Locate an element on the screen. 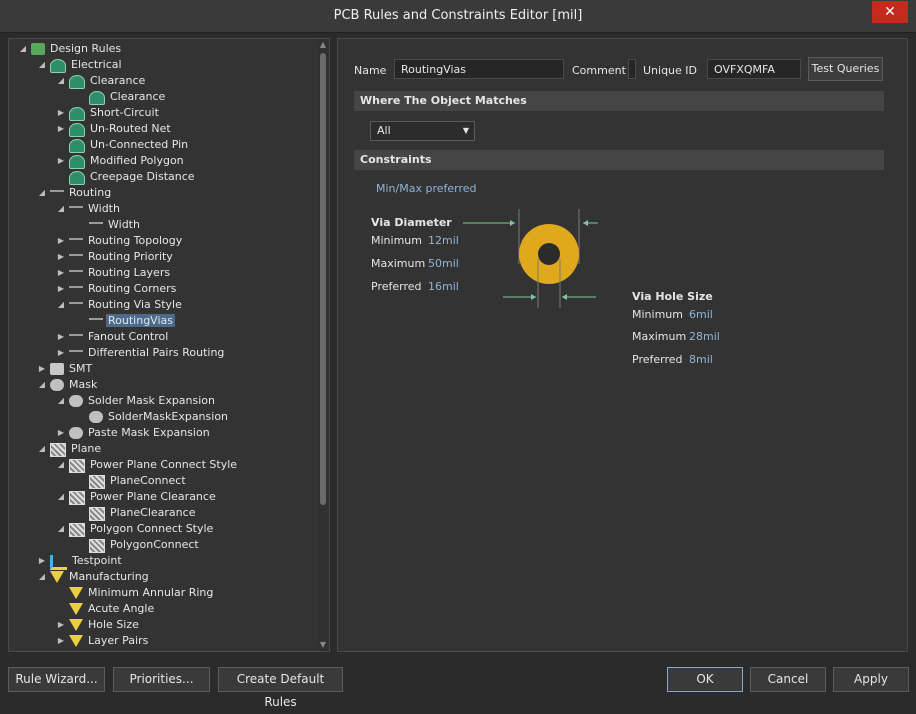 This screenshot has width=916, height=714. unique-id-field: OVFXQMFA is located at coordinates (754, 69).